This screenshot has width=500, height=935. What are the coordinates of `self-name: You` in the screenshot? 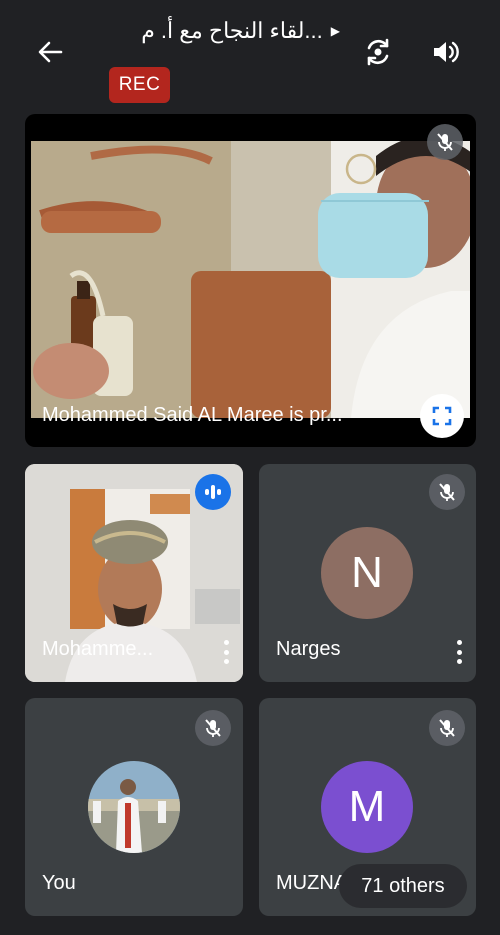 It's located at (59, 883).